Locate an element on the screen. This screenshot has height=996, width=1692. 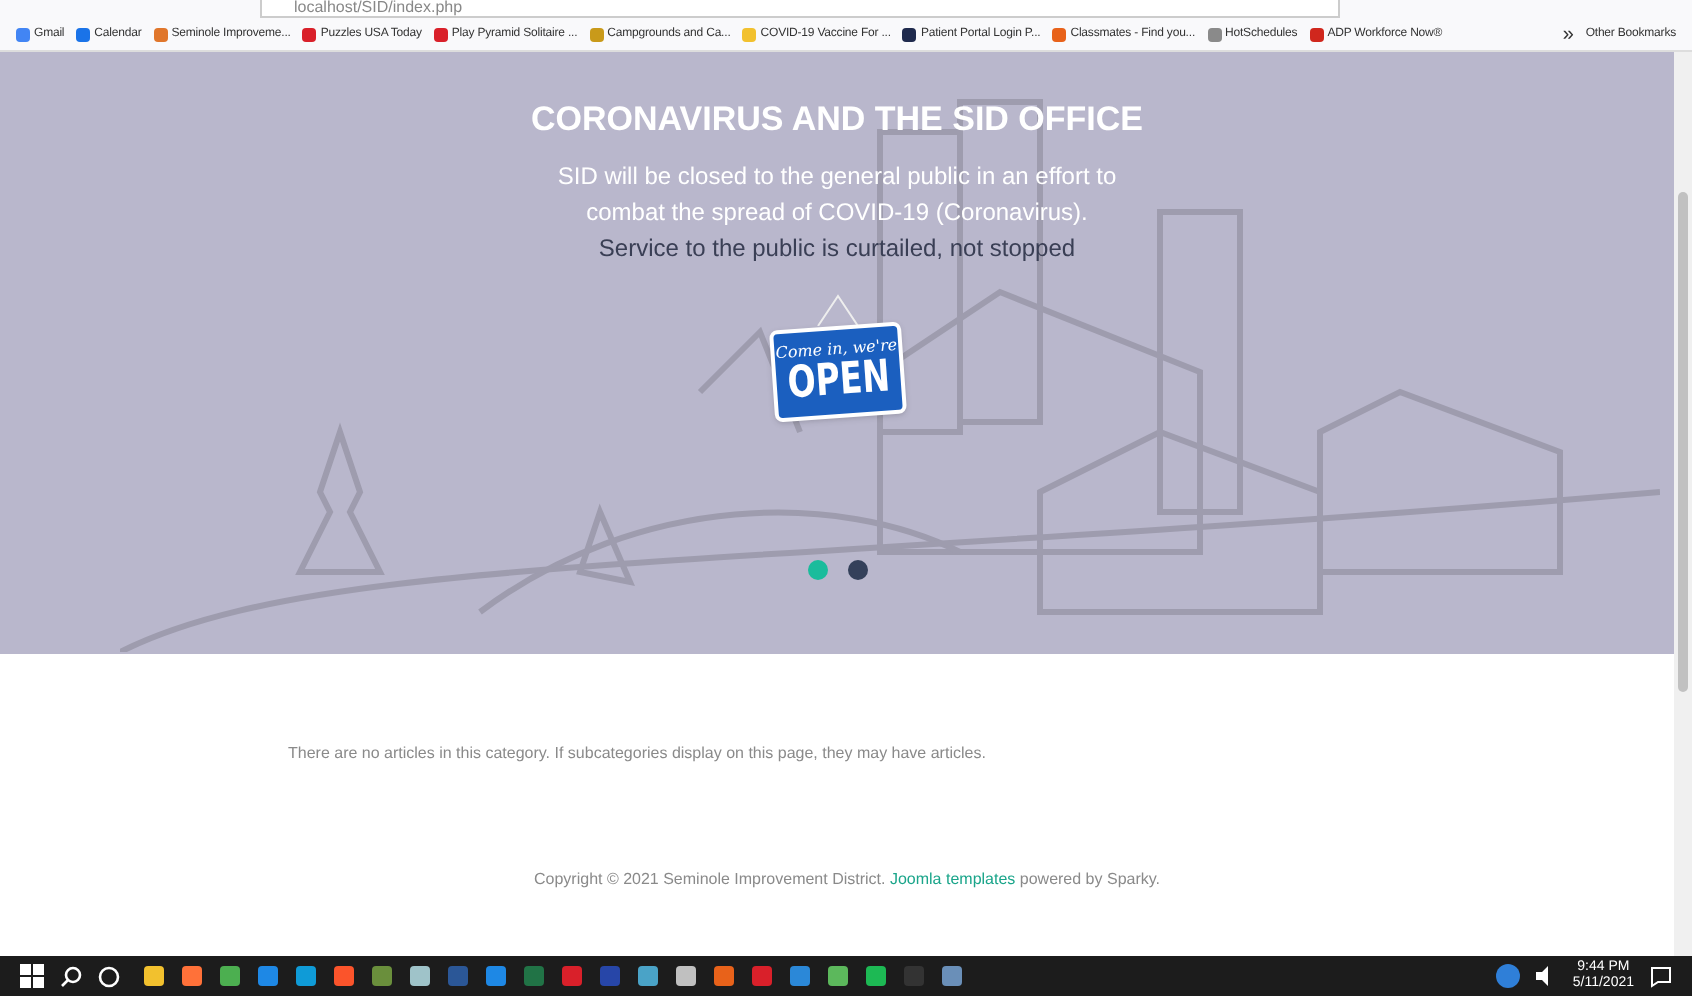
more-bookmarks-button: » is located at coordinates (1568, 34).